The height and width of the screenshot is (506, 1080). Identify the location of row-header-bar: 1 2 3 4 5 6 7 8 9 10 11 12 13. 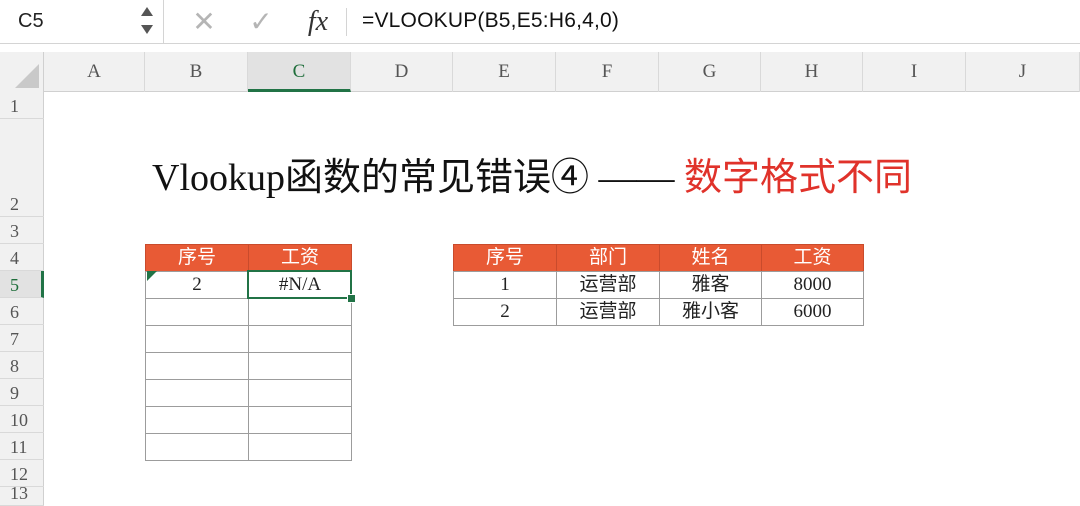
(22, 299).